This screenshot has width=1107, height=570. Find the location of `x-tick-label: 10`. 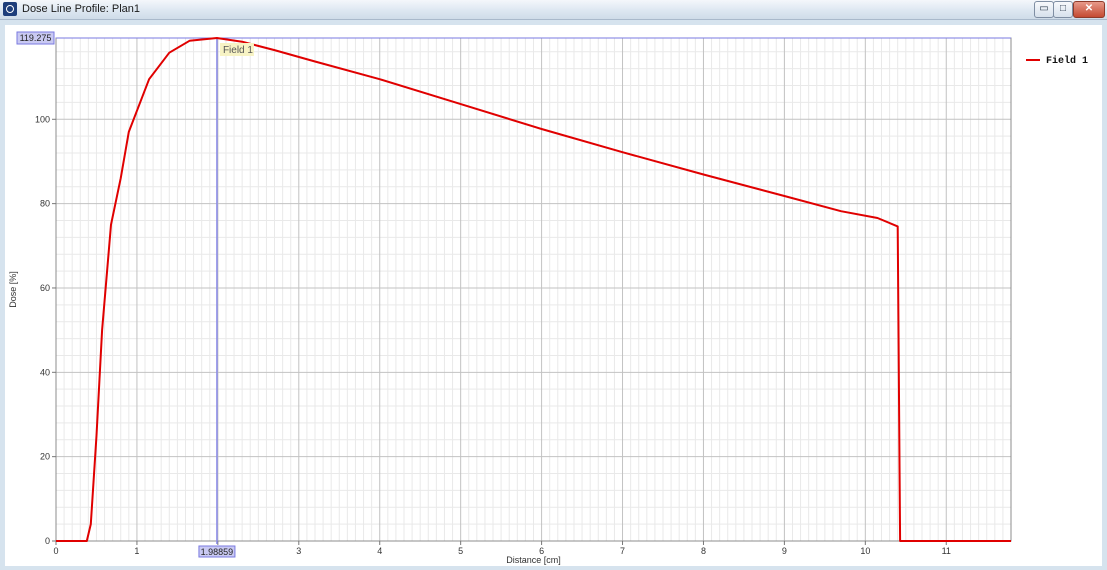

x-tick-label: 10 is located at coordinates (865, 551).